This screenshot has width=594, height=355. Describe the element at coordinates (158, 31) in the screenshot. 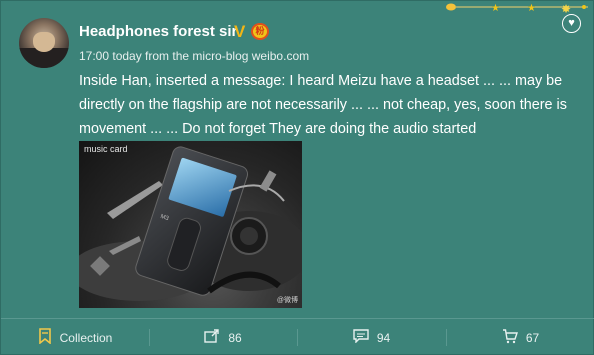

I see `username-link: Headphones forest sir` at that location.